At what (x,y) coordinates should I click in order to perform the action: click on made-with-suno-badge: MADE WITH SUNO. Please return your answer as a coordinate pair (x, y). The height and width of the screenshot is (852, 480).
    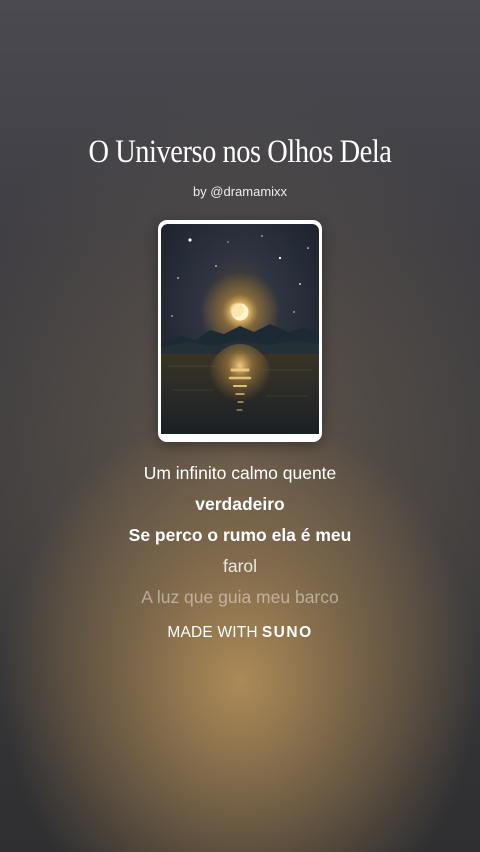
    Looking at the image, I should click on (240, 633).